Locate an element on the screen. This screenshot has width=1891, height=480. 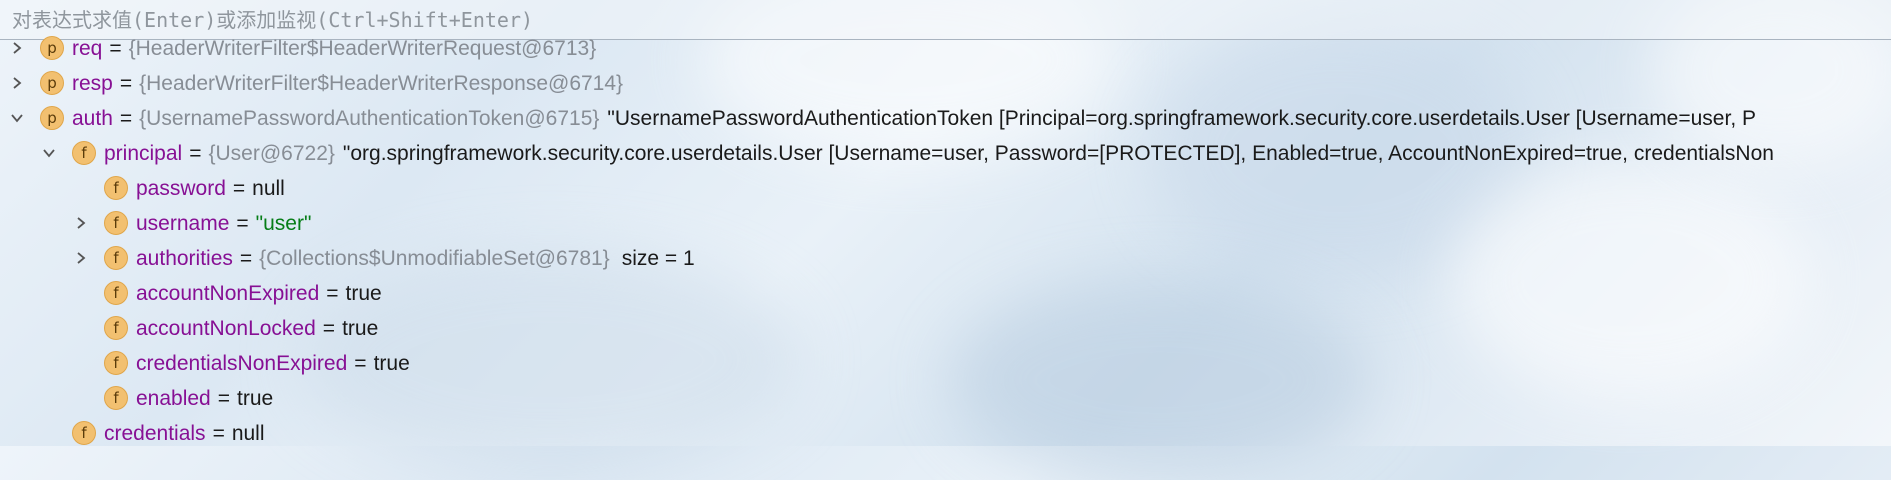
tree-row-accountnonlocked: f accountNonLocked = true is located at coordinates (945, 328).